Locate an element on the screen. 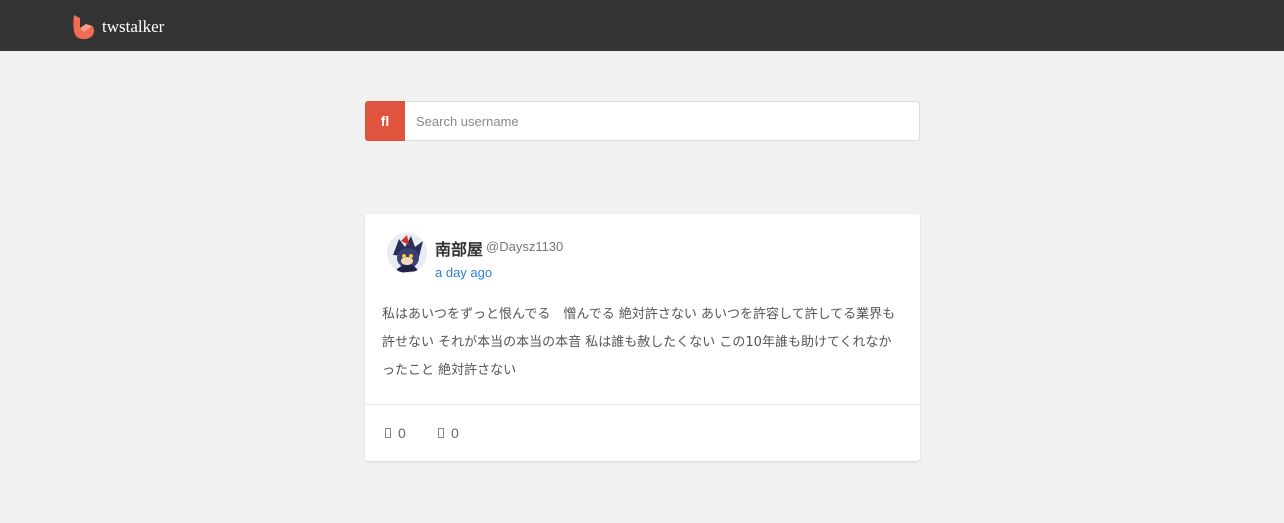  tweet-time-link: a day ago is located at coordinates (463, 272).